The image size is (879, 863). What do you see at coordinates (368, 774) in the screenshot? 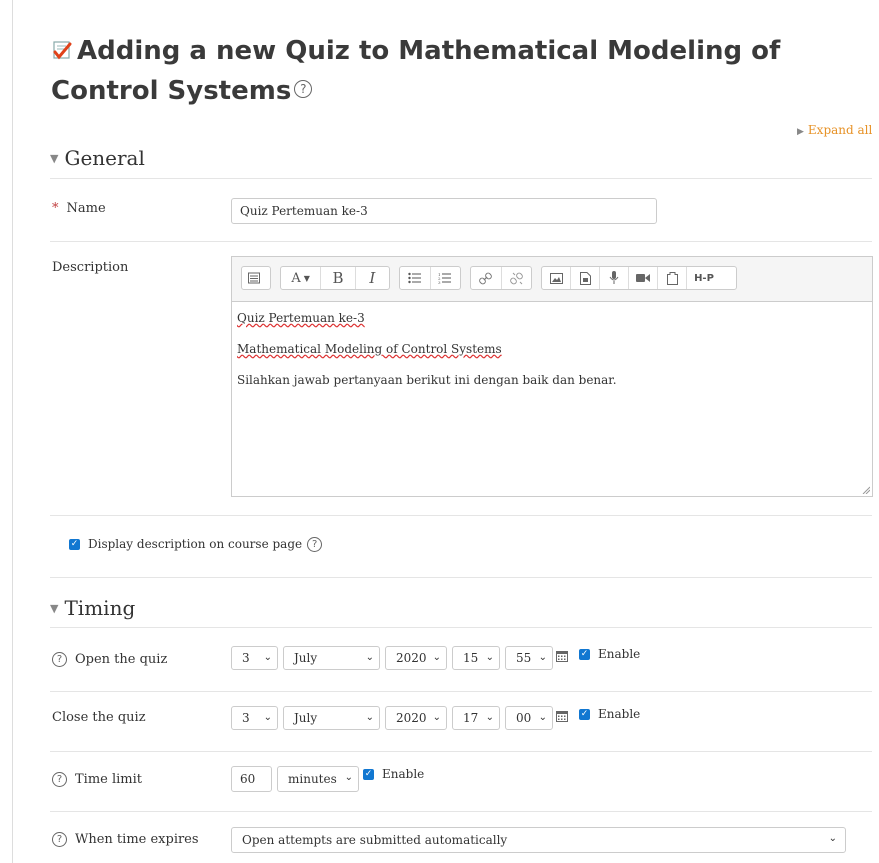
I see `time-limit-enable-checkbox: ✓` at bounding box center [368, 774].